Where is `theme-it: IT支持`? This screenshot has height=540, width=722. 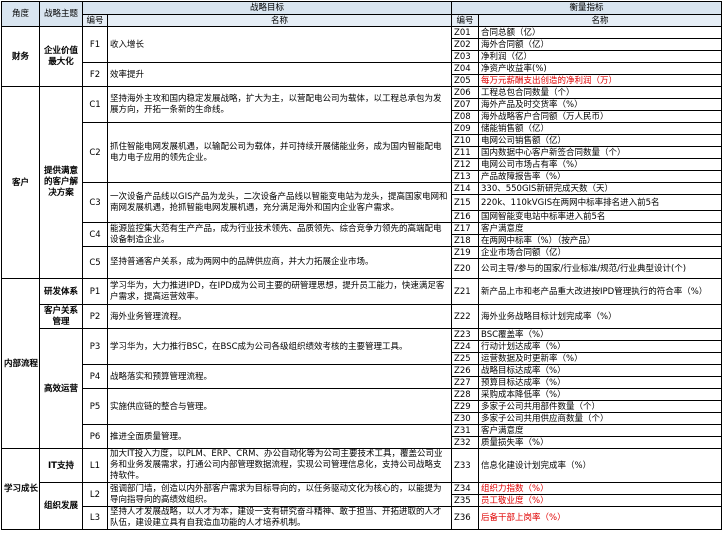 theme-it: IT支持 is located at coordinates (61, 465).